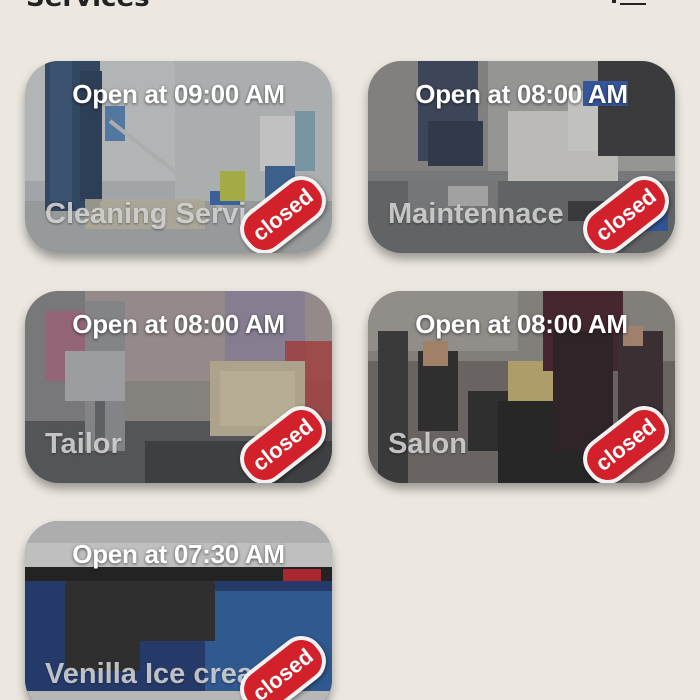 Image resolution: width=700 pixels, height=700 pixels. I want to click on open-time-label: Open at 07:30 AM, so click(178, 554).